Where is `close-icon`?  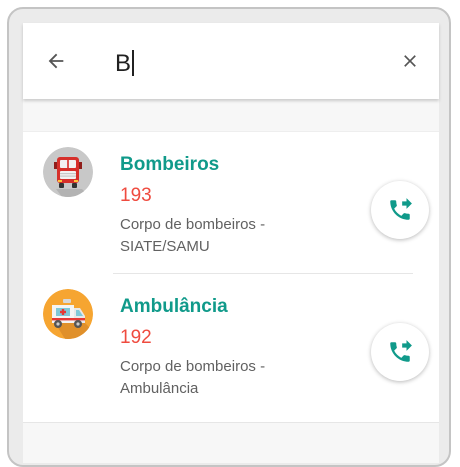 close-icon is located at coordinates (410, 61).